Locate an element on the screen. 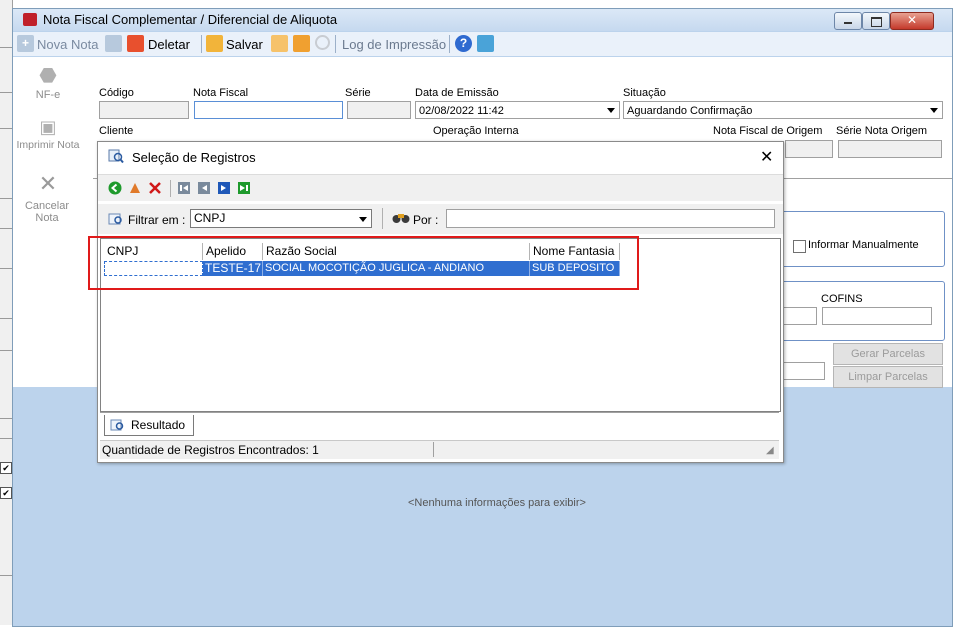 The image size is (964, 627). prev-record-icon is located at coordinates (204, 188).